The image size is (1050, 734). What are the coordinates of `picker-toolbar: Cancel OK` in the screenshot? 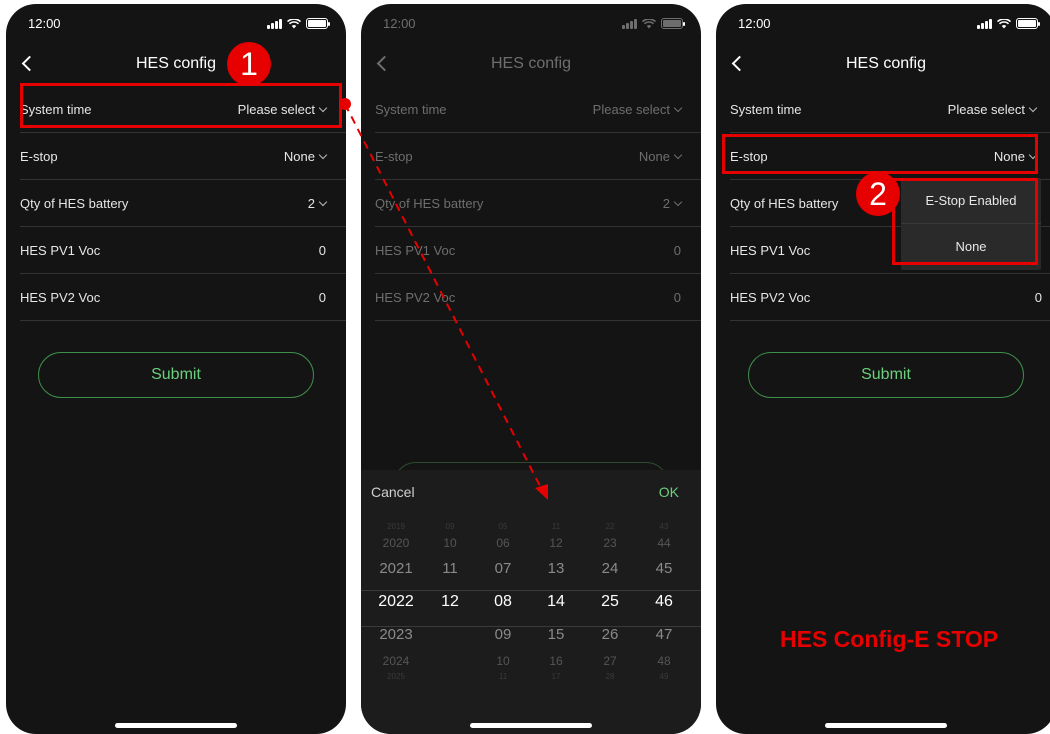 It's located at (531, 492).